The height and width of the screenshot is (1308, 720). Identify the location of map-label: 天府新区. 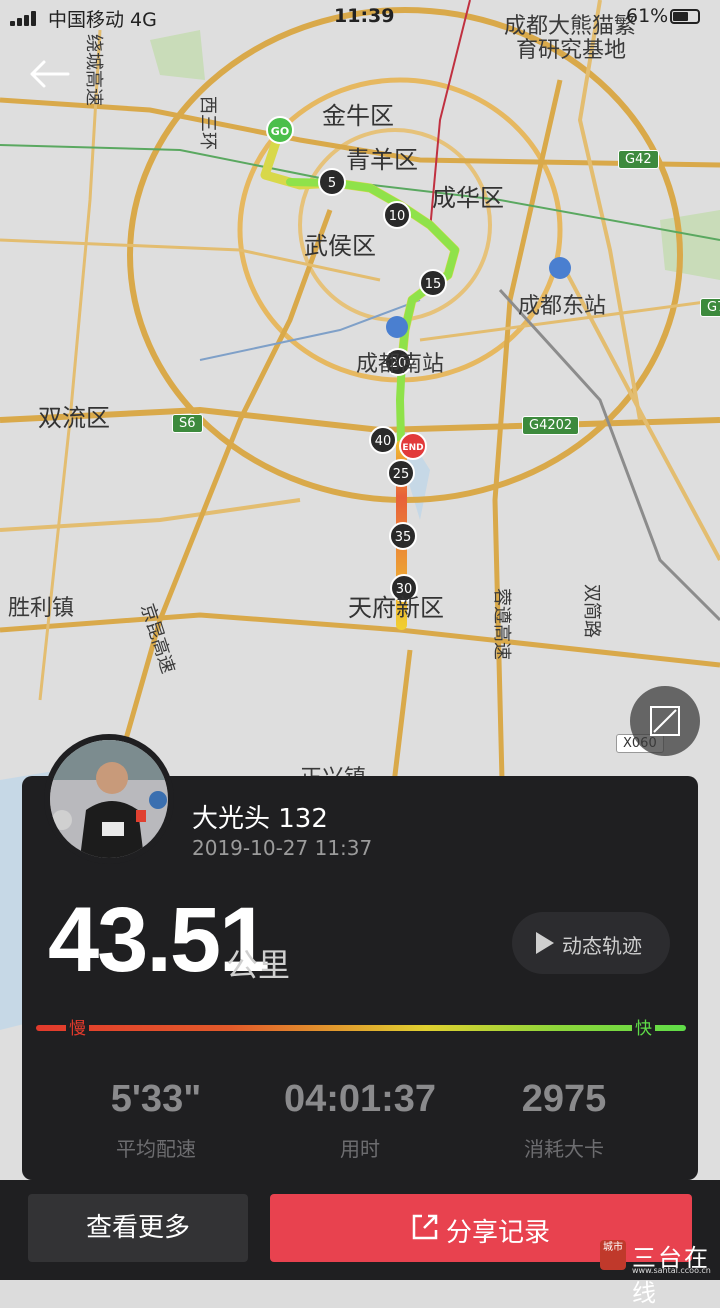
(396, 608).